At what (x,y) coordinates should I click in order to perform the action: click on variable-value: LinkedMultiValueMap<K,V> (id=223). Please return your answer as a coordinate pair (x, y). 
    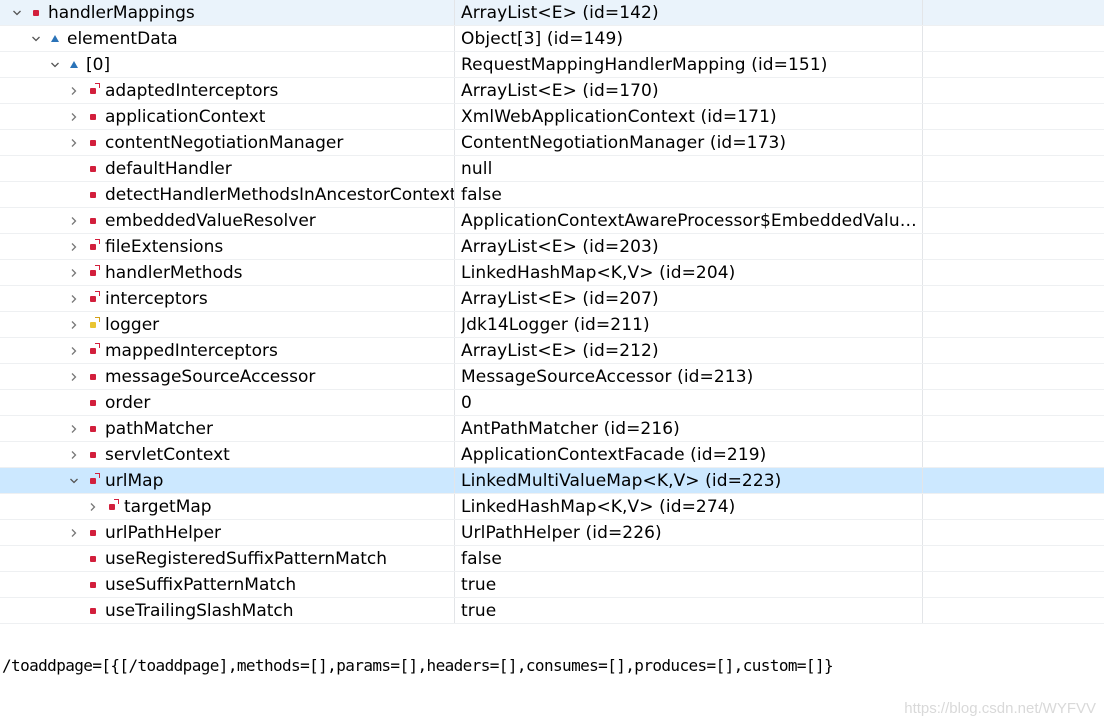
    Looking at the image, I should click on (621, 480).